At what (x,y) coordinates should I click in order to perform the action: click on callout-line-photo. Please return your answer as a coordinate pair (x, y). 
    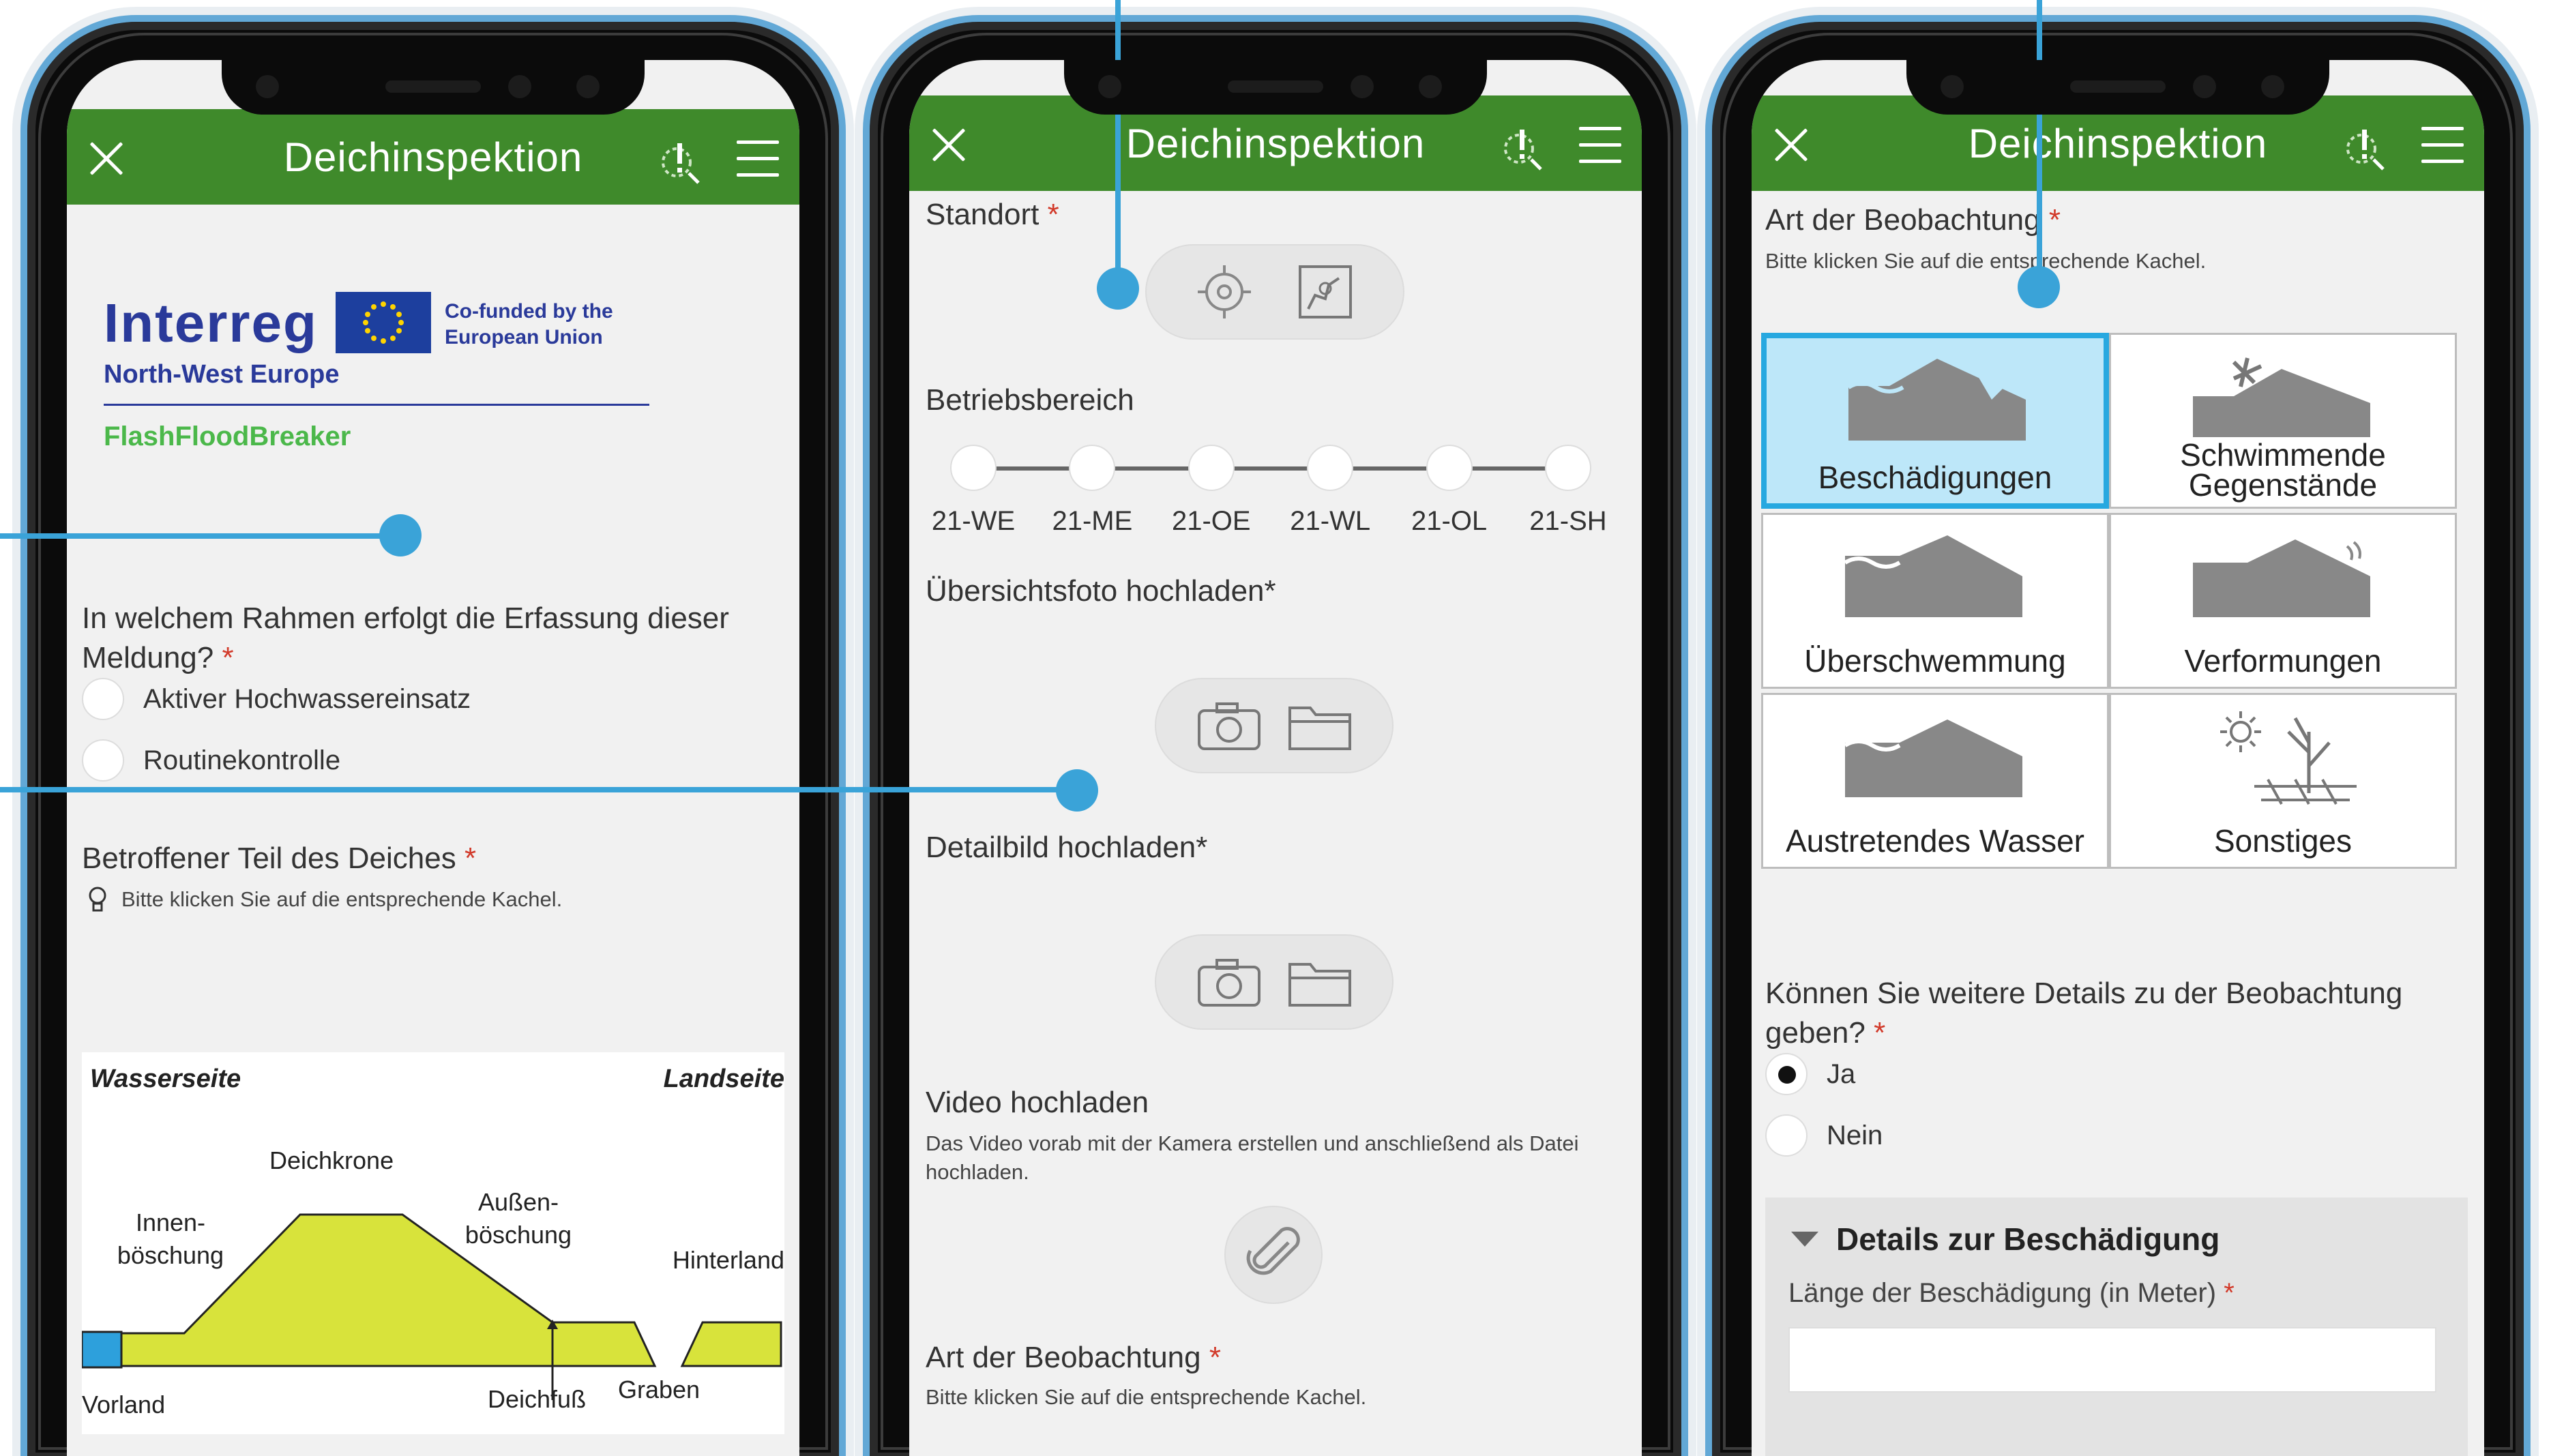
    Looking at the image, I should click on (539, 789).